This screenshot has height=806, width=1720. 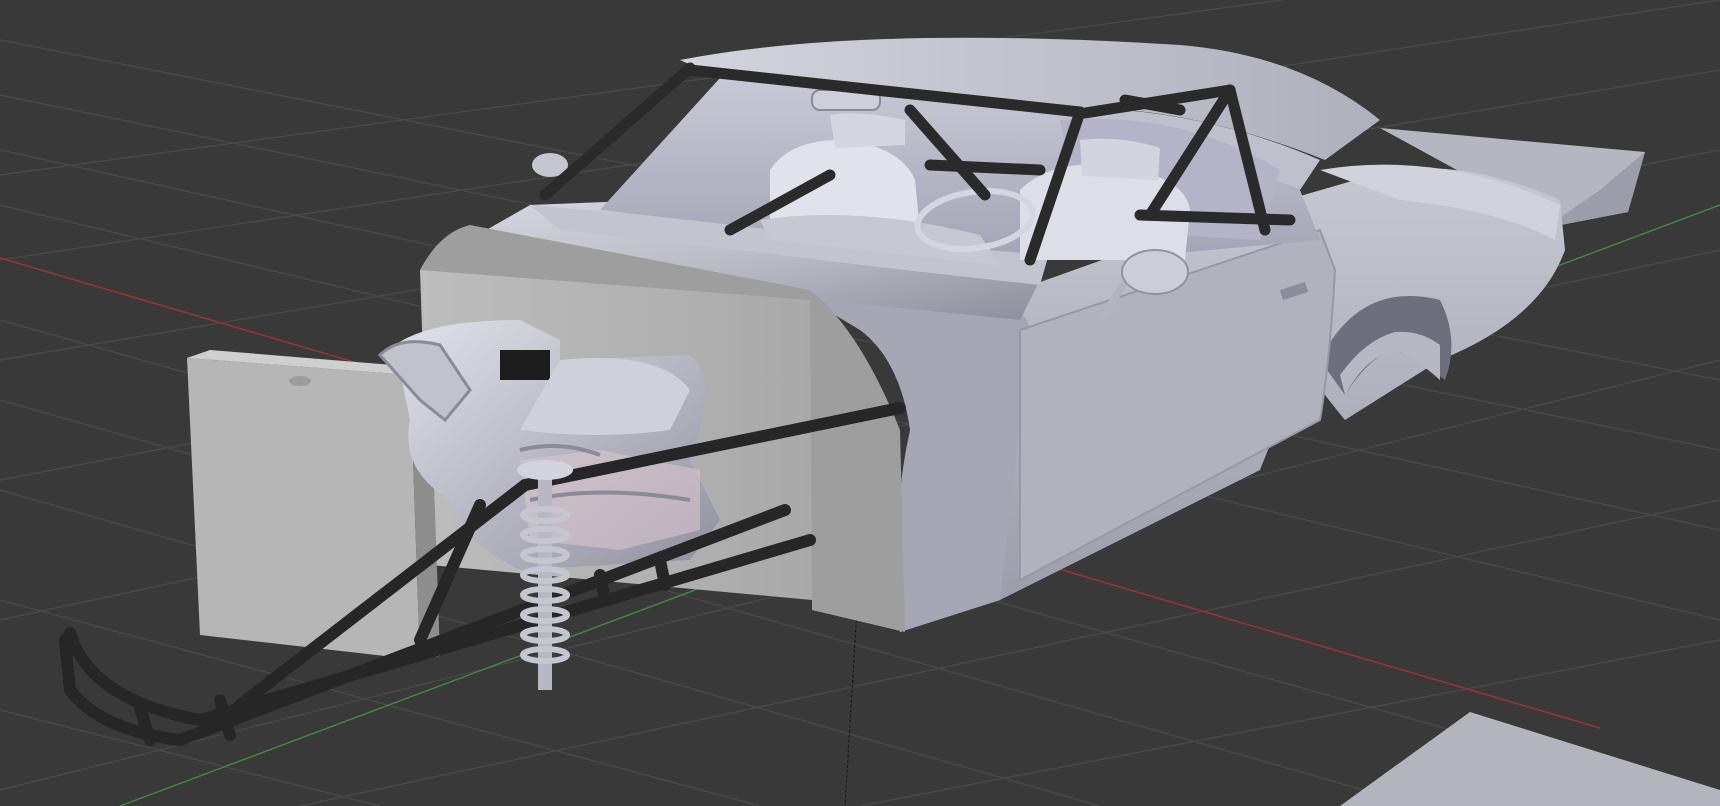 I want to click on ground-plane-corner, so click(x=1530, y=759).